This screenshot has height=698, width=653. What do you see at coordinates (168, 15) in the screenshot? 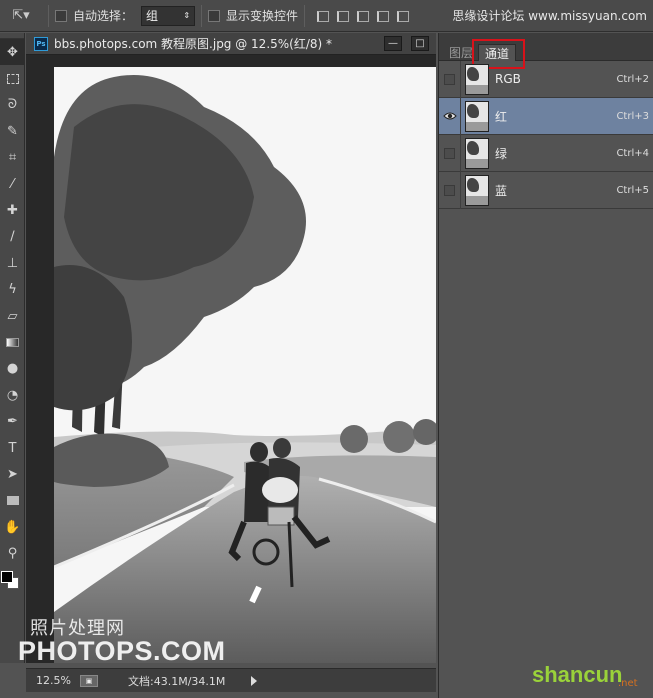
I see `auto-select-dropdown: 组 ⇕` at bounding box center [168, 15].